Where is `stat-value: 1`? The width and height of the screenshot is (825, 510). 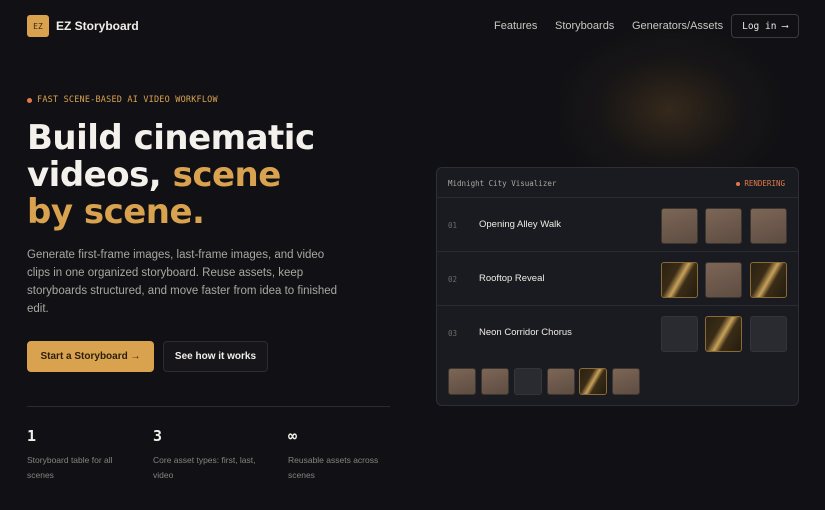 stat-value: 1 is located at coordinates (32, 436).